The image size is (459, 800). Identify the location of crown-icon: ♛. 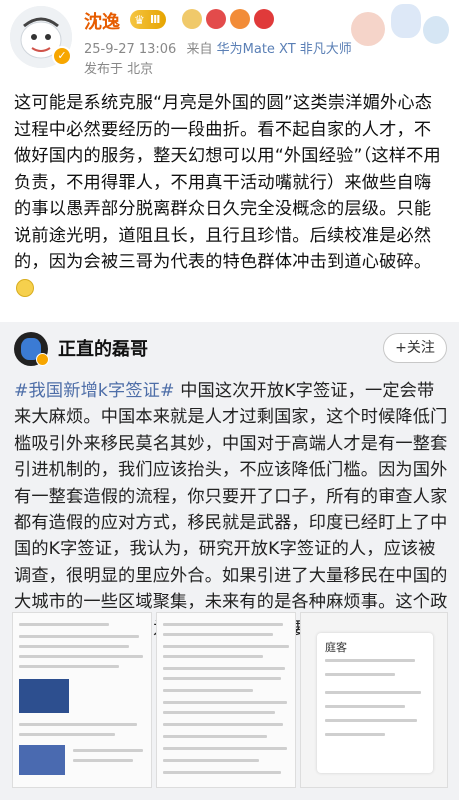
(139, 20).